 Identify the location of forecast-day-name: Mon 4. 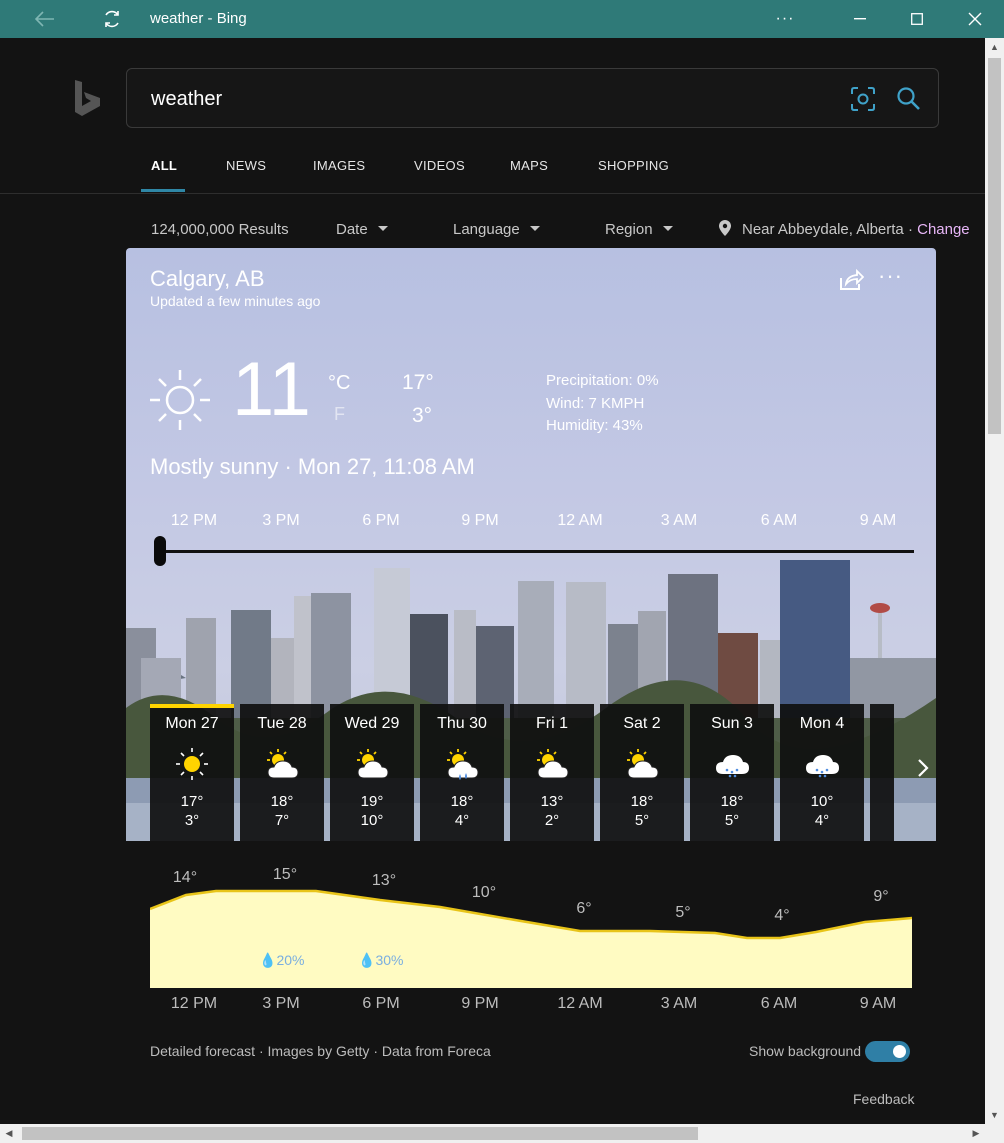
(822, 723).